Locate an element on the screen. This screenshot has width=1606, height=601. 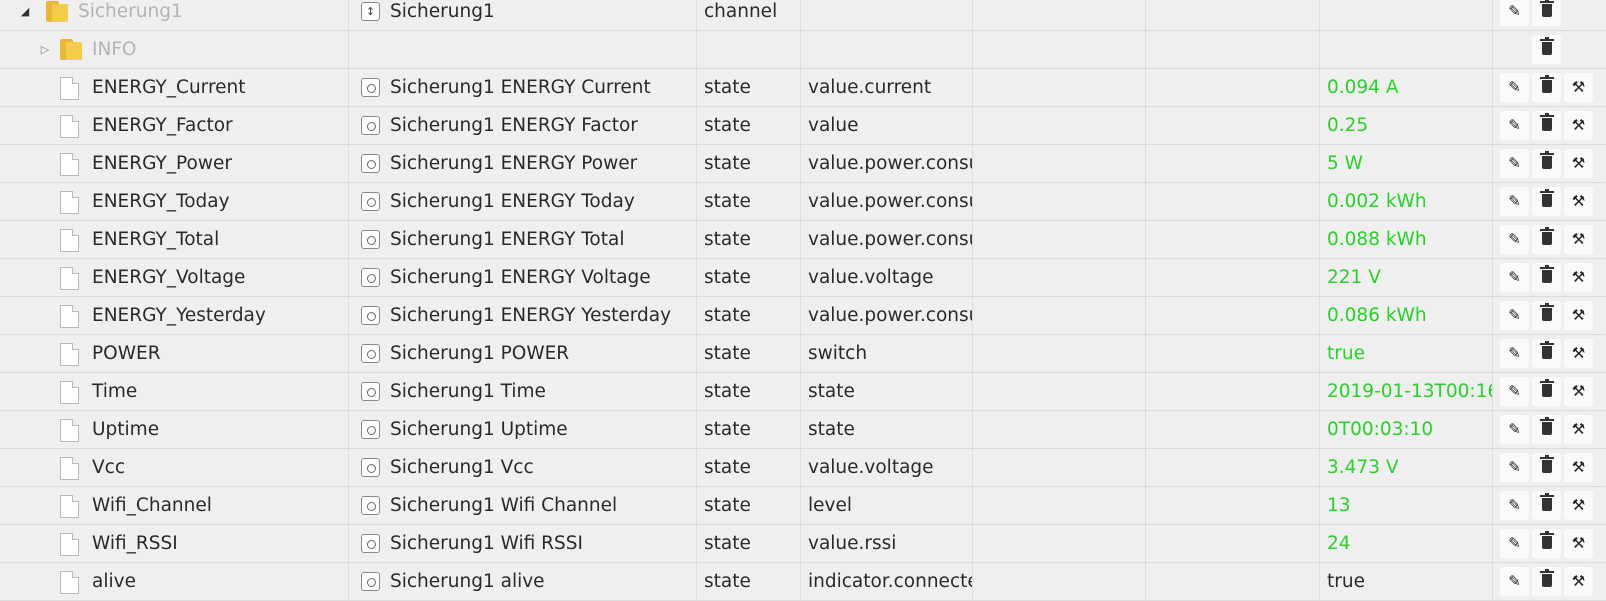
id-cell: alive is located at coordinates (174, 581).